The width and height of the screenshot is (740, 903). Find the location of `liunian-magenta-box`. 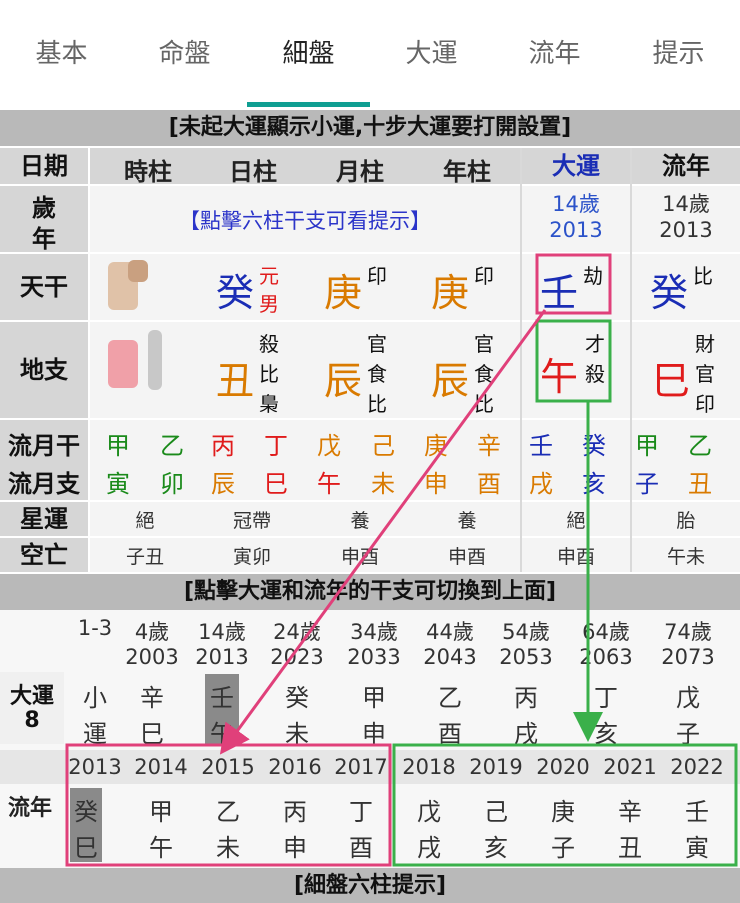

liunian-magenta-box is located at coordinates (228, 805).